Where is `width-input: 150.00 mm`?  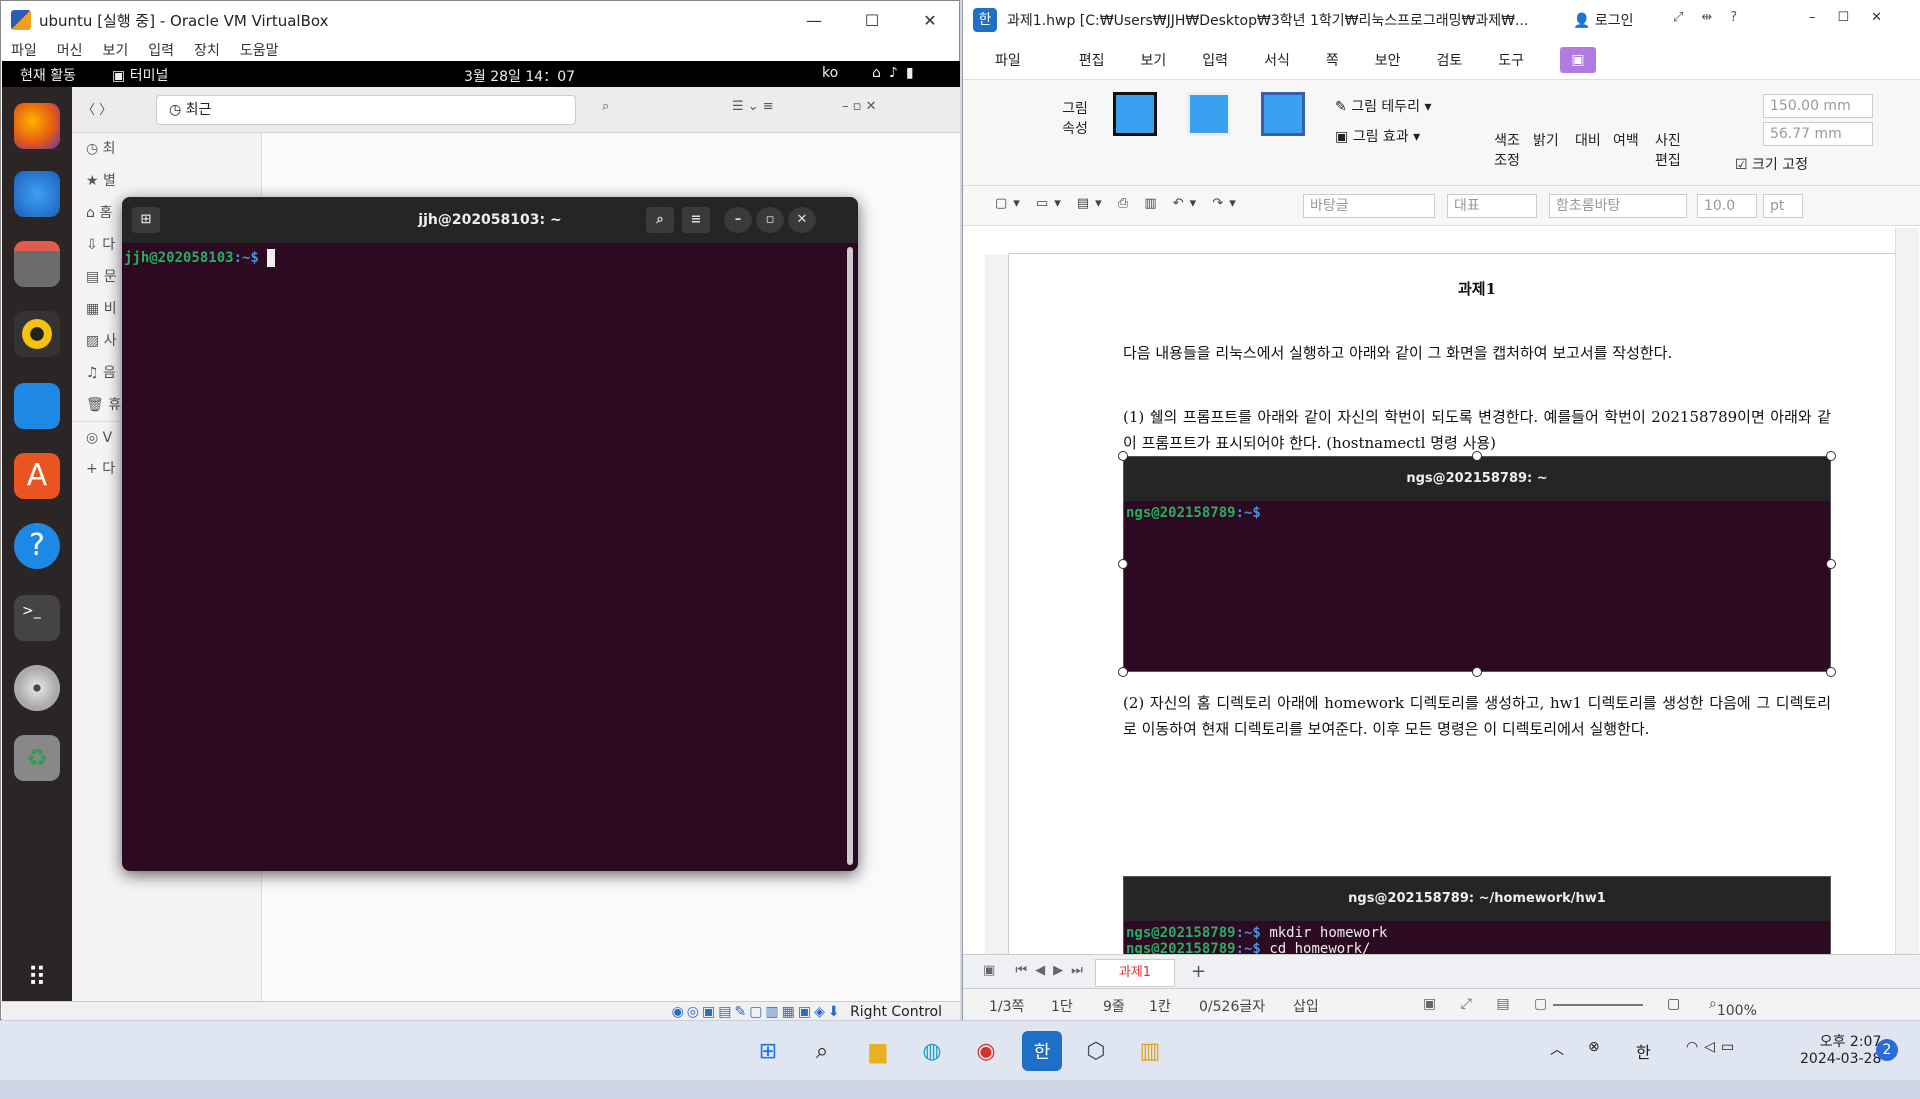 width-input: 150.00 mm is located at coordinates (1818, 106).